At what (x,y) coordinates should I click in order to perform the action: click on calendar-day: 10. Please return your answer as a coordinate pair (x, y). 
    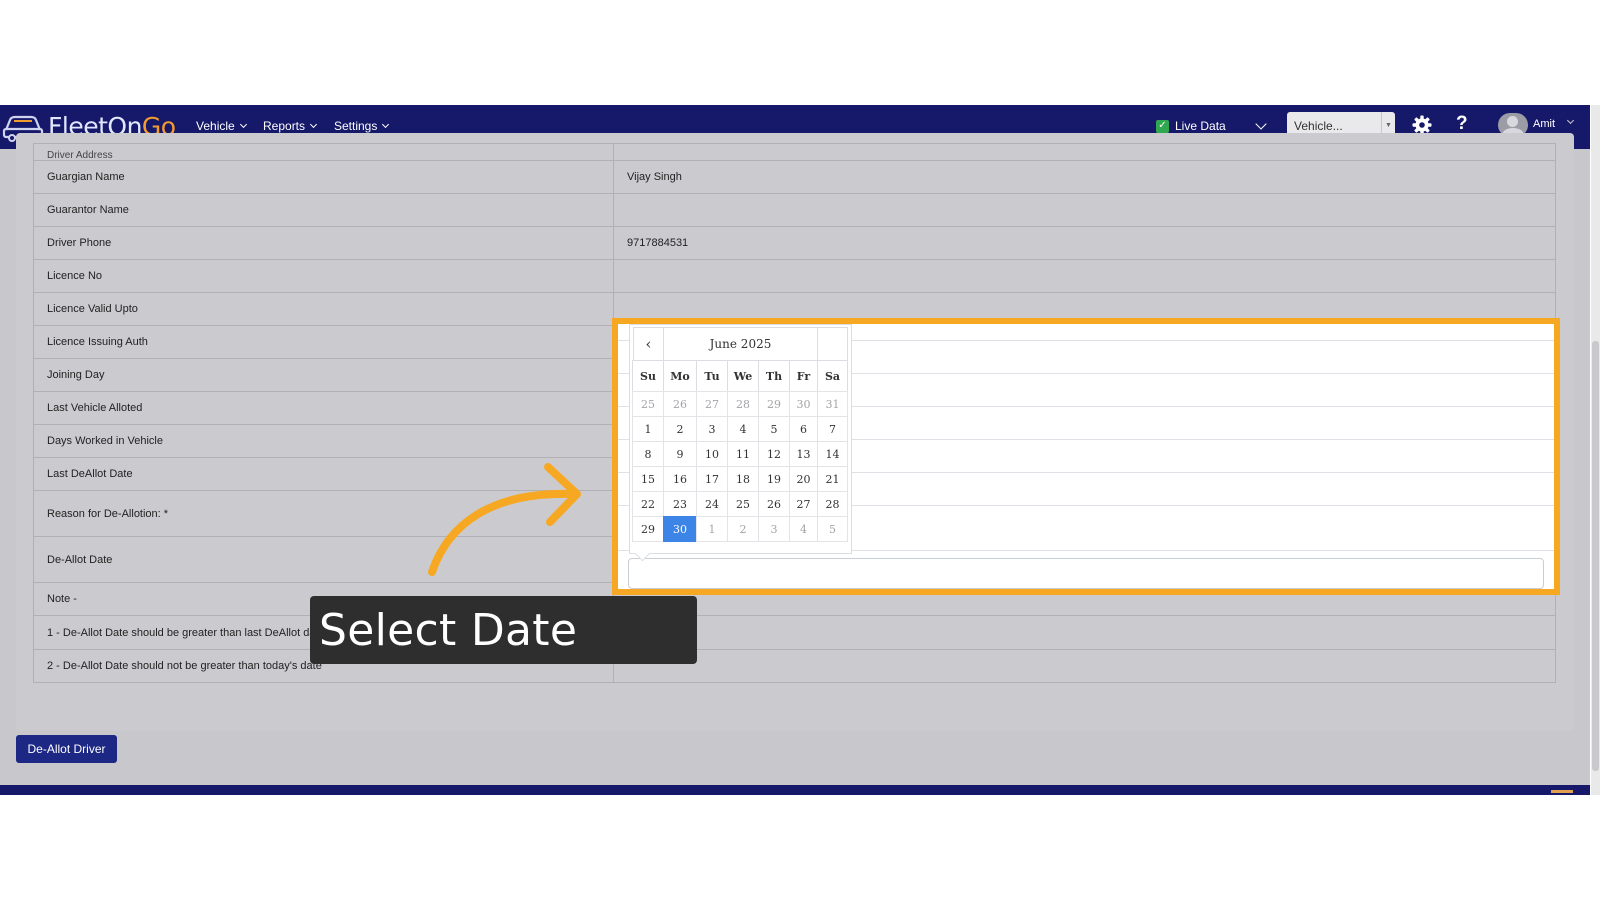
    Looking at the image, I should click on (712, 454).